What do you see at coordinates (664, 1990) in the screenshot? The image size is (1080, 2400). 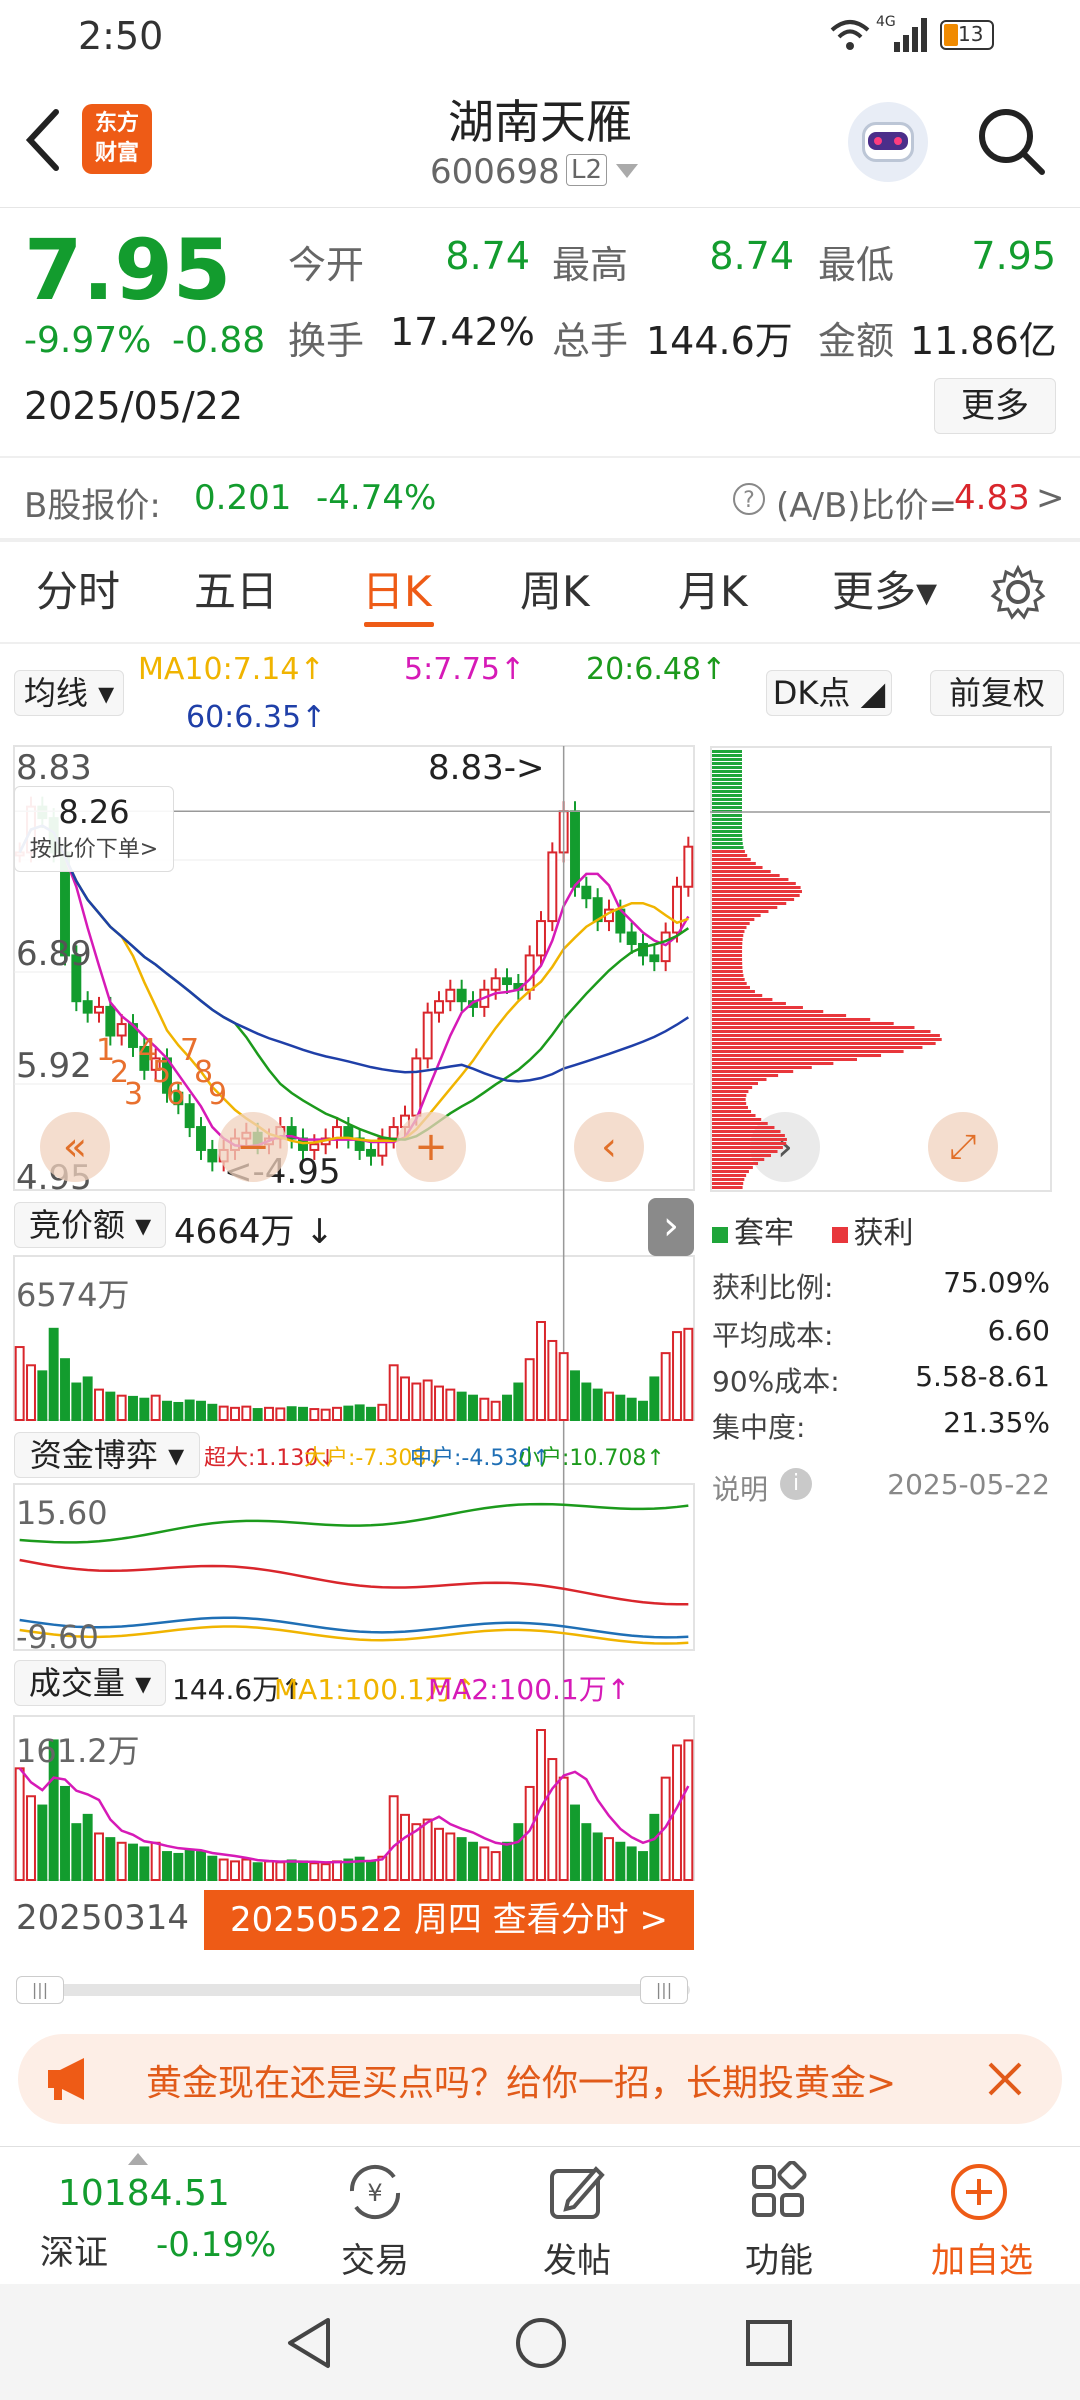 I see `scrollbar-right-handle: |||` at bounding box center [664, 1990].